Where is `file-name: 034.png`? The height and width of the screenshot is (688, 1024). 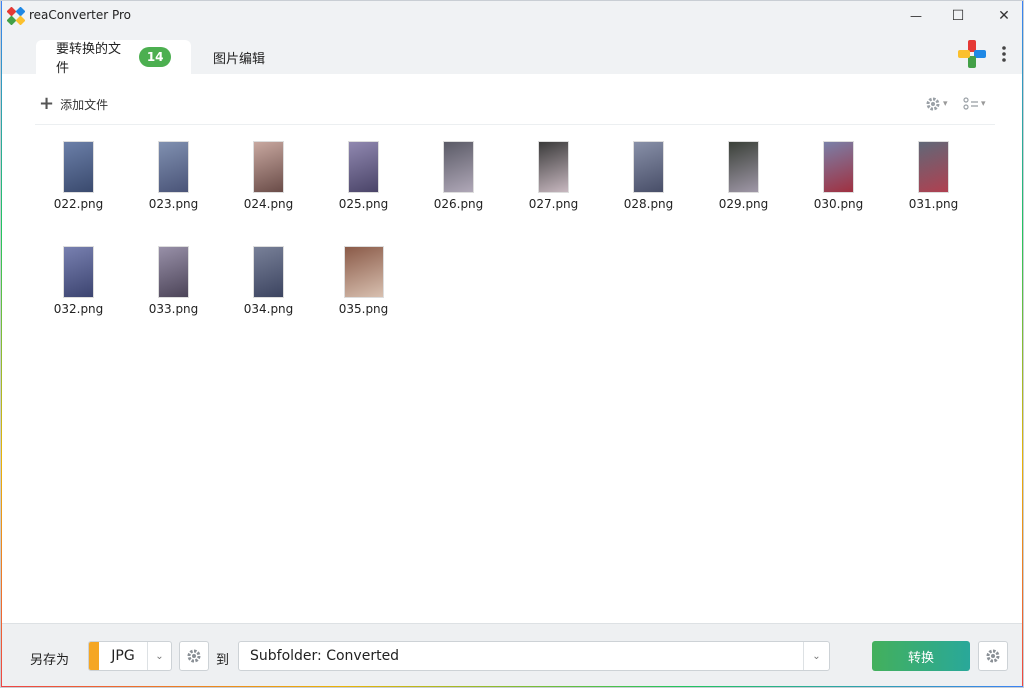
file-name: 034.png is located at coordinates (268, 309).